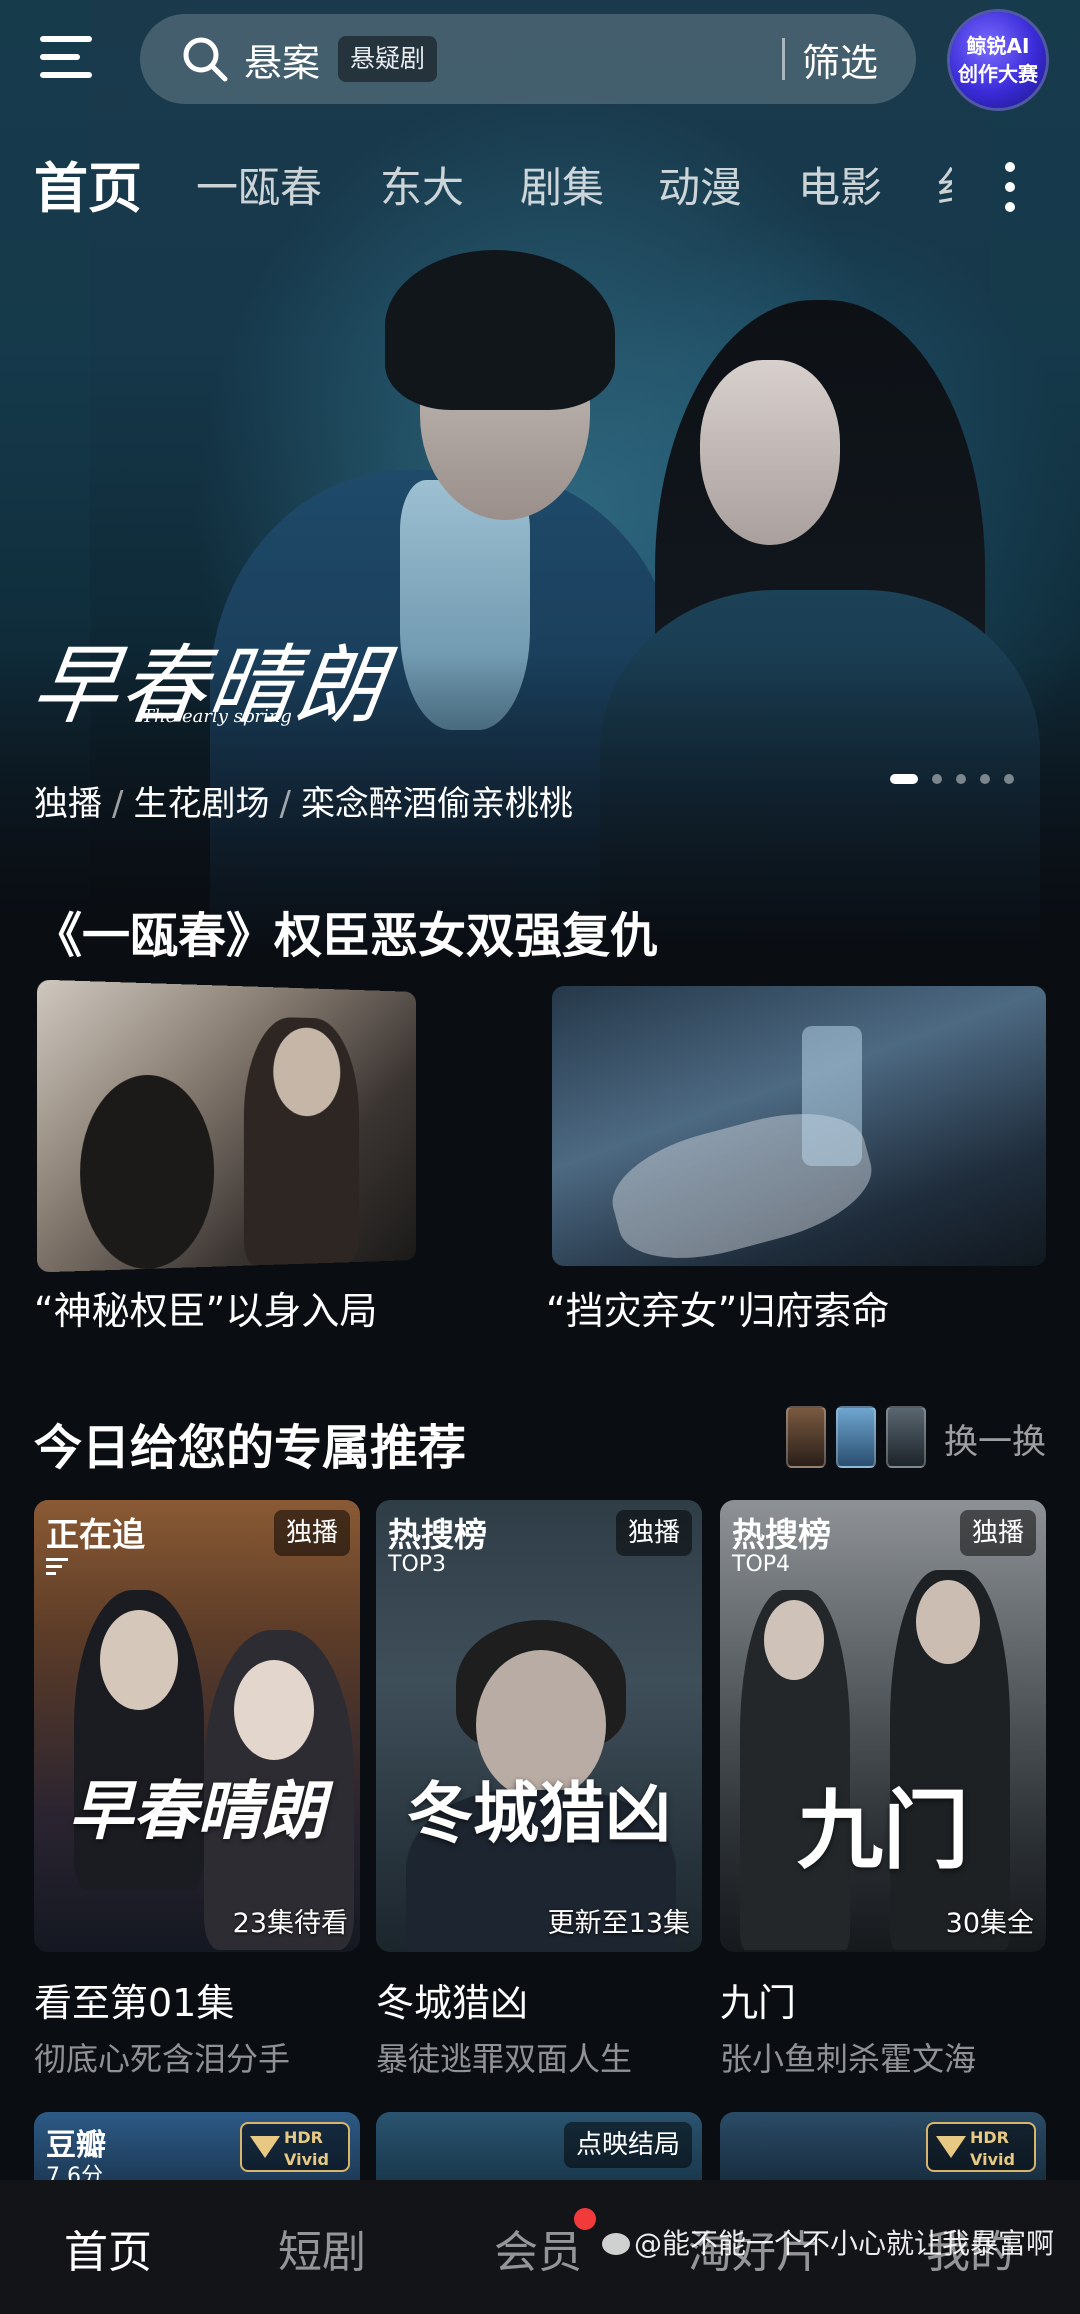 The image size is (1080, 2314). What do you see at coordinates (783, 59) in the screenshot?
I see `search-divider` at bounding box center [783, 59].